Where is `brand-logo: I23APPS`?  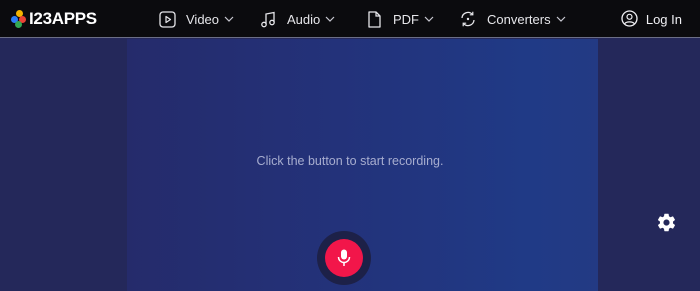 brand-logo: I23APPS is located at coordinates (54, 18).